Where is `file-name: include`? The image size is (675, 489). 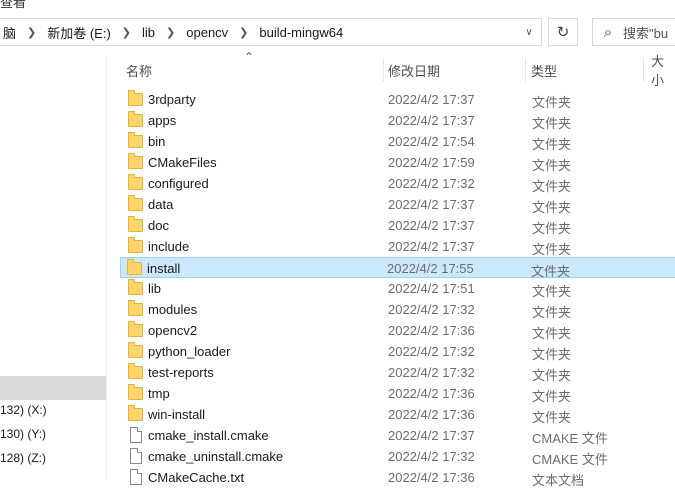 file-name: include is located at coordinates (169, 246).